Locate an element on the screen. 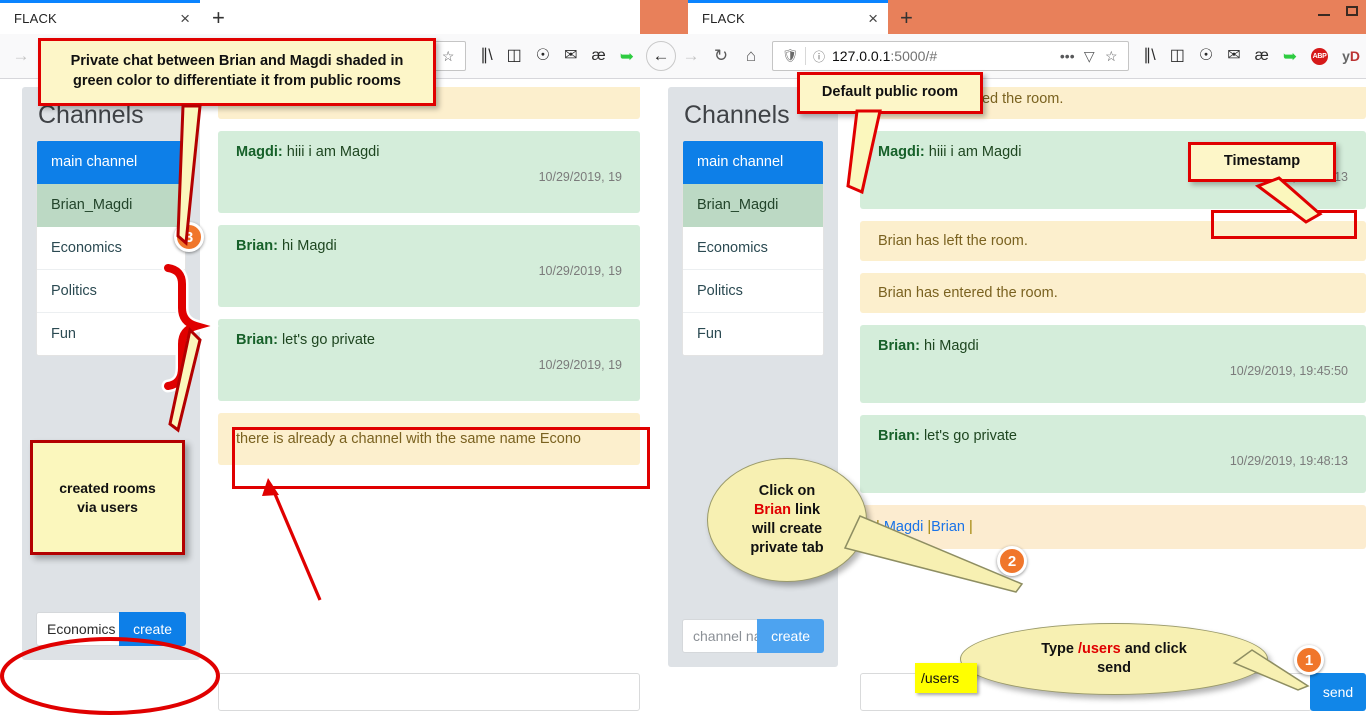  create-channel-button-left: create is located at coordinates (152, 629).